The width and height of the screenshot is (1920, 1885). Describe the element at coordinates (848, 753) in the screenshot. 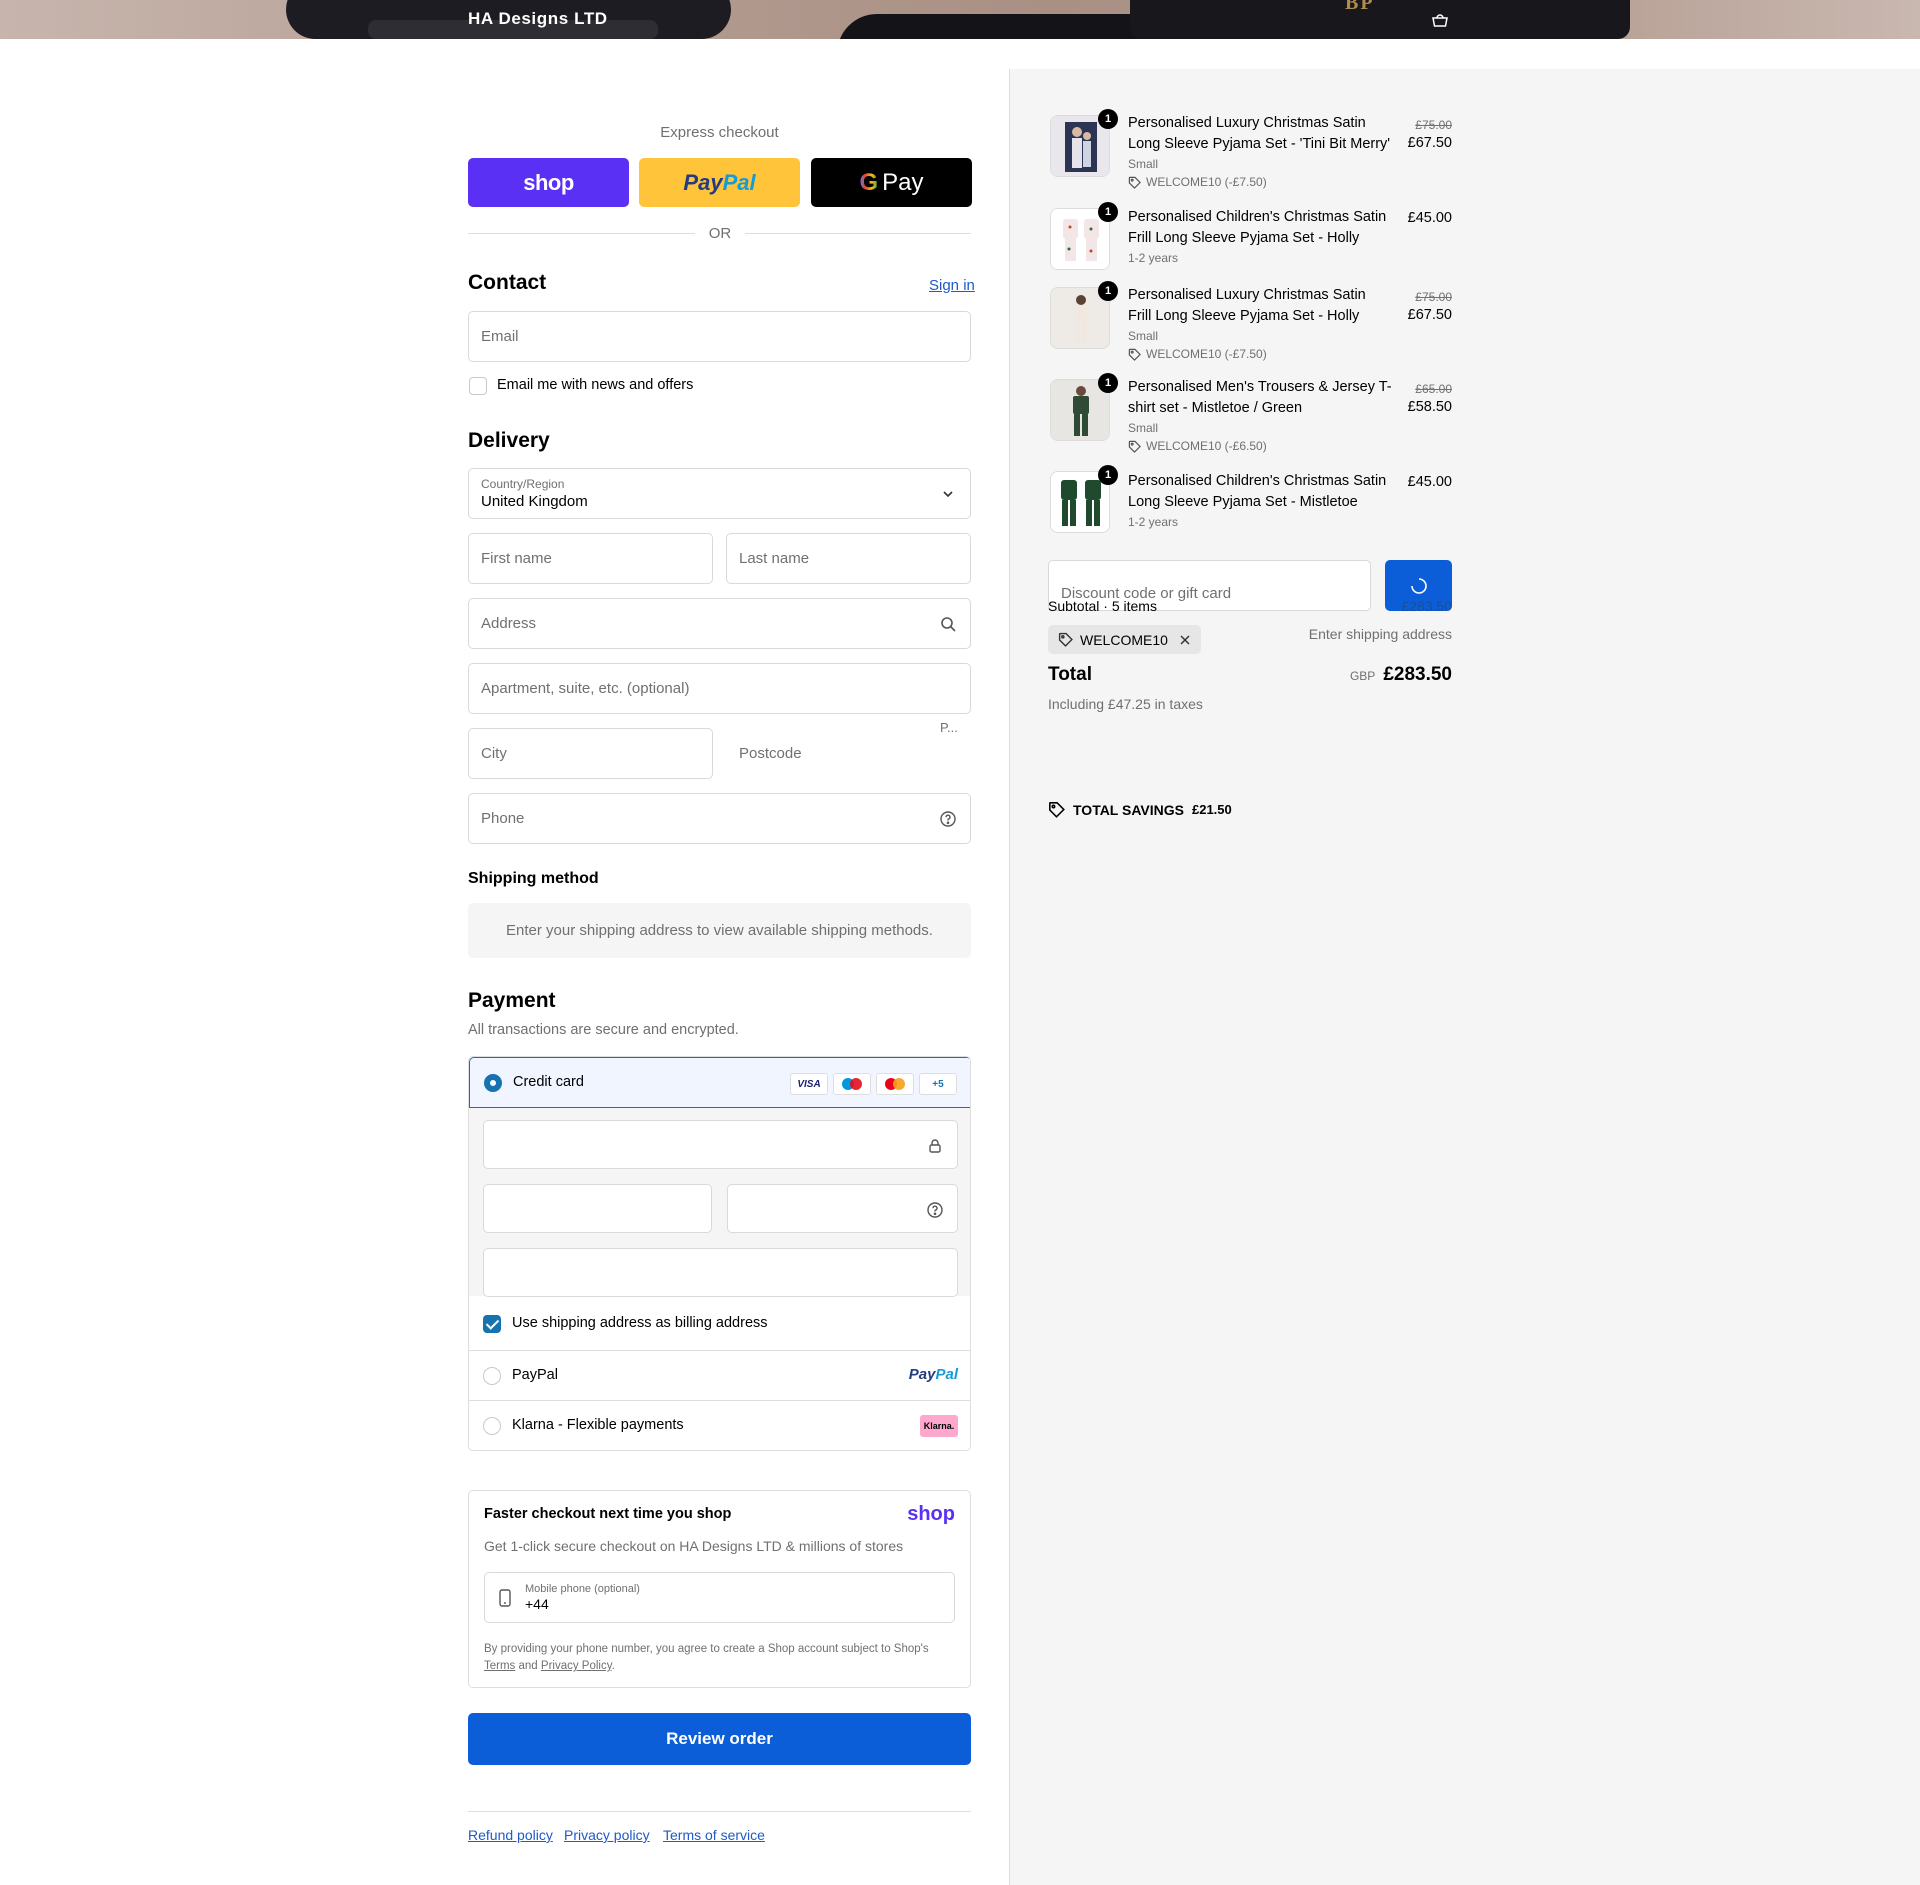

I see `postcode-field: Postcode` at that location.